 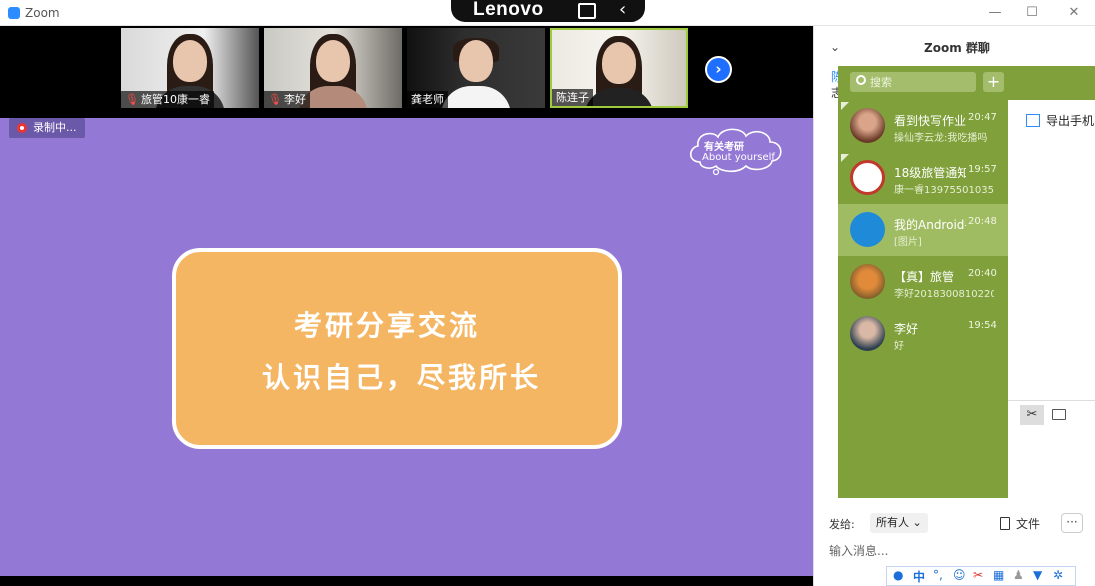 I want to click on slide-subtitle: 认识自己，尽我所长, so click(x=402, y=377).